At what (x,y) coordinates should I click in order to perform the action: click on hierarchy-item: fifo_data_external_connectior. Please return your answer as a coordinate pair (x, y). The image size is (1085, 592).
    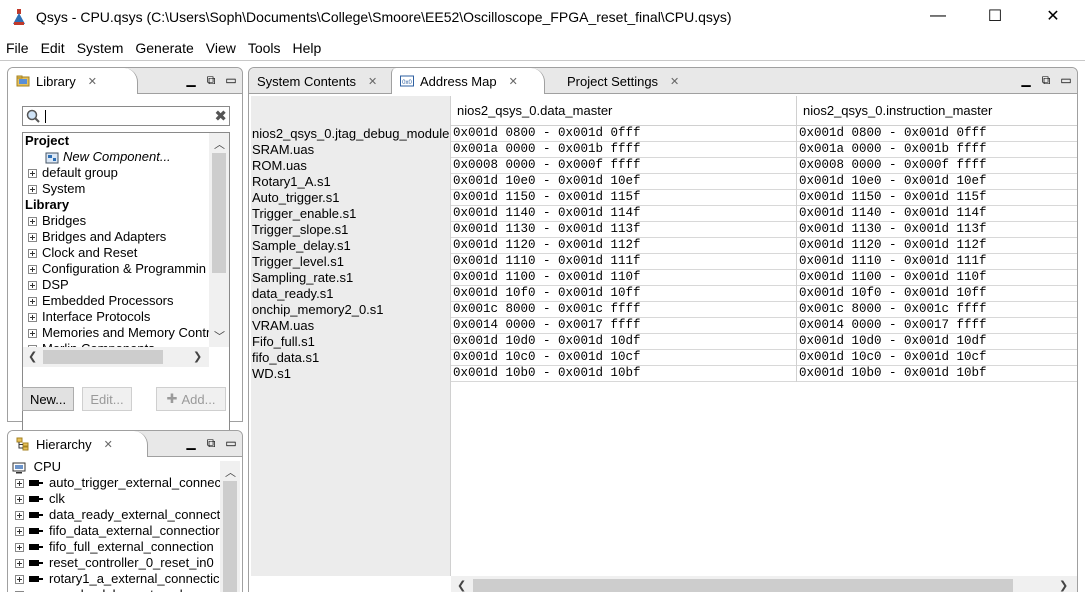
    Looking at the image, I should click on (125, 531).